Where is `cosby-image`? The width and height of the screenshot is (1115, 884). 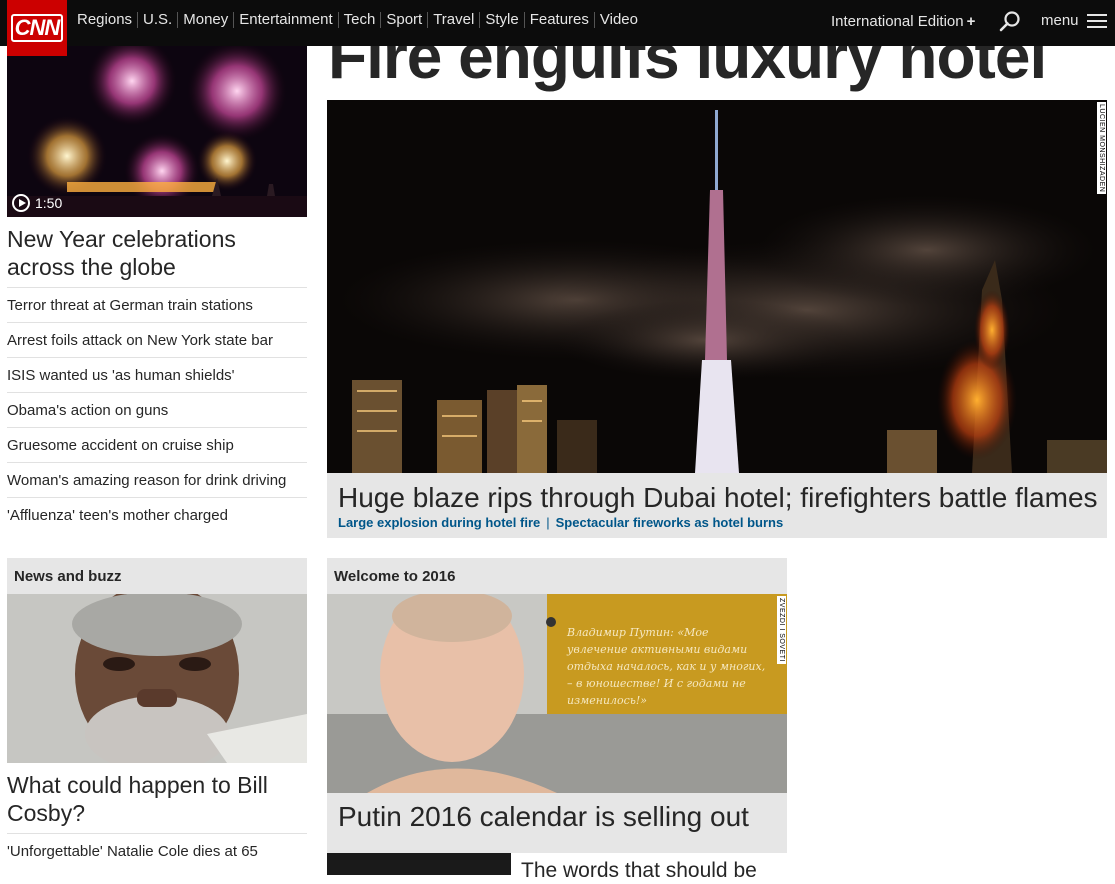
cosby-image is located at coordinates (157, 678).